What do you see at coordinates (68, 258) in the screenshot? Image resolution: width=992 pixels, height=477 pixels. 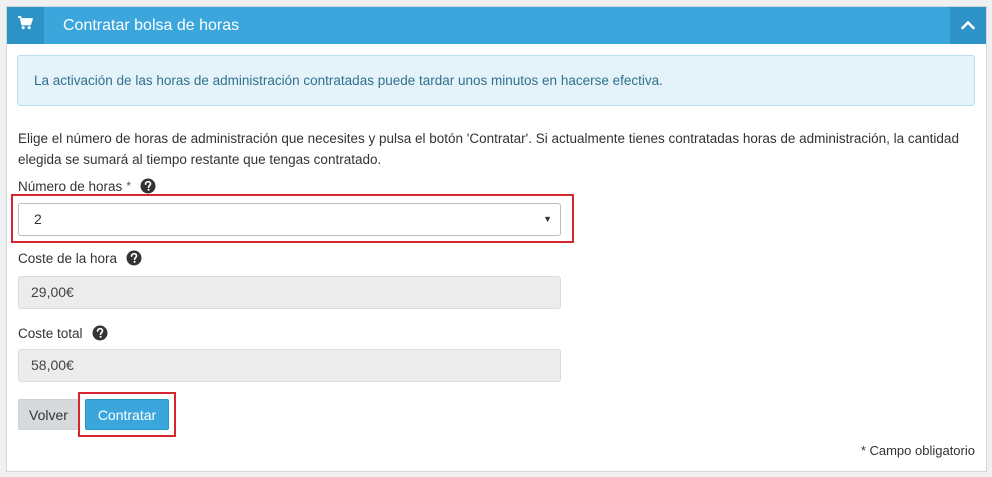 I see `hour-cost-label-text: Coste de la hora` at bounding box center [68, 258].